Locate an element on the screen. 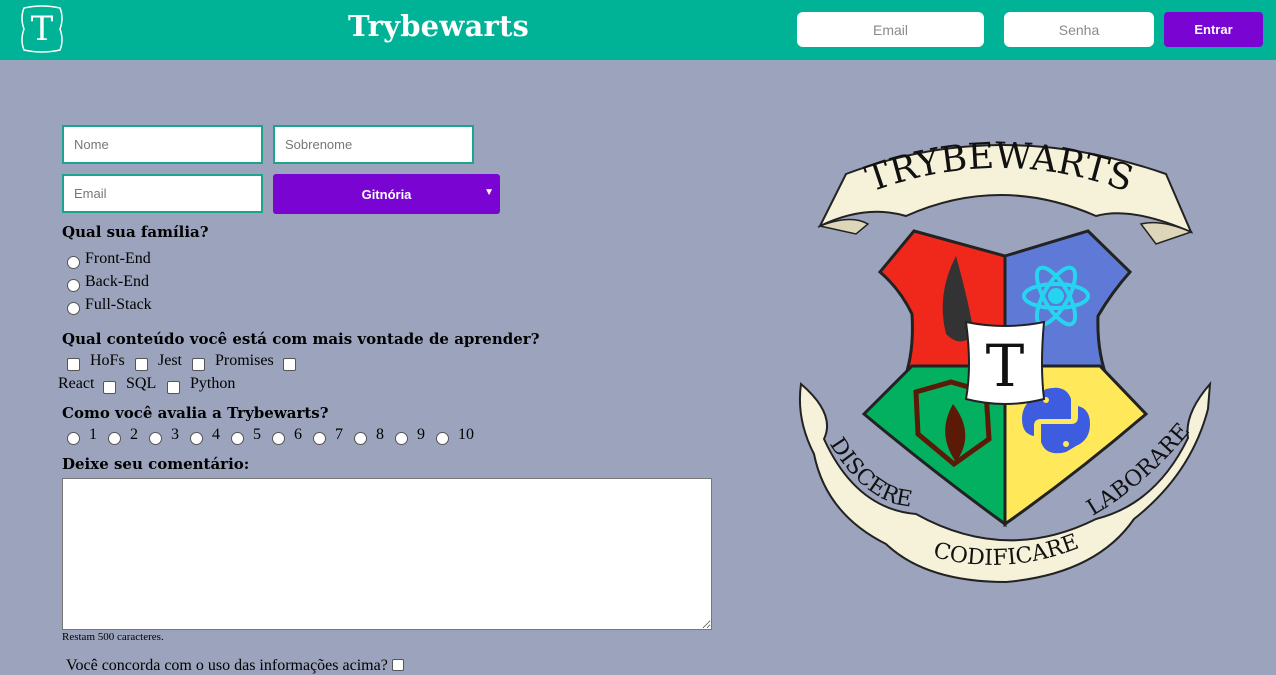  family-radio-front-end is located at coordinates (73, 262).